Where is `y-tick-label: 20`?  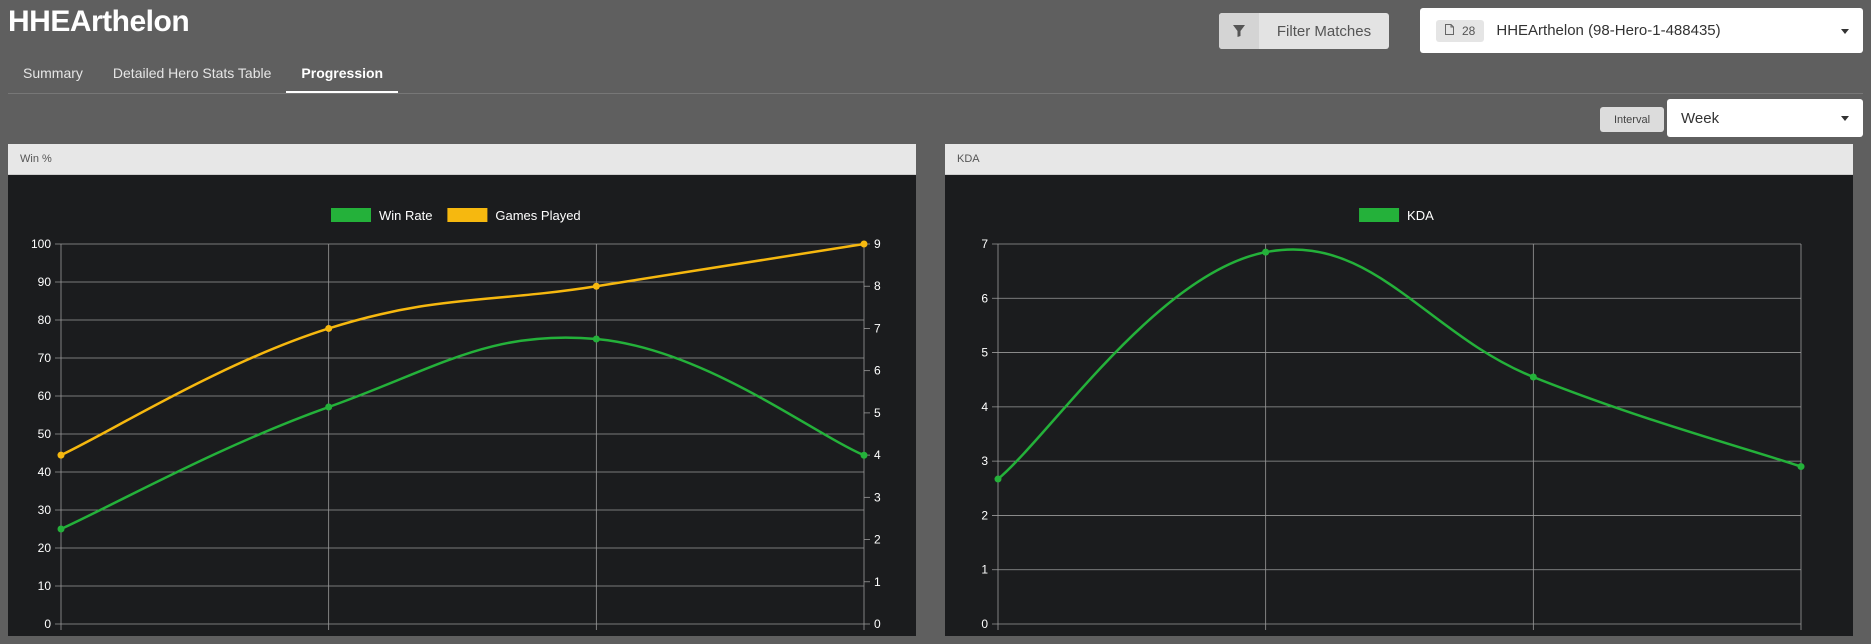
y-tick-label: 20 is located at coordinates (45, 548).